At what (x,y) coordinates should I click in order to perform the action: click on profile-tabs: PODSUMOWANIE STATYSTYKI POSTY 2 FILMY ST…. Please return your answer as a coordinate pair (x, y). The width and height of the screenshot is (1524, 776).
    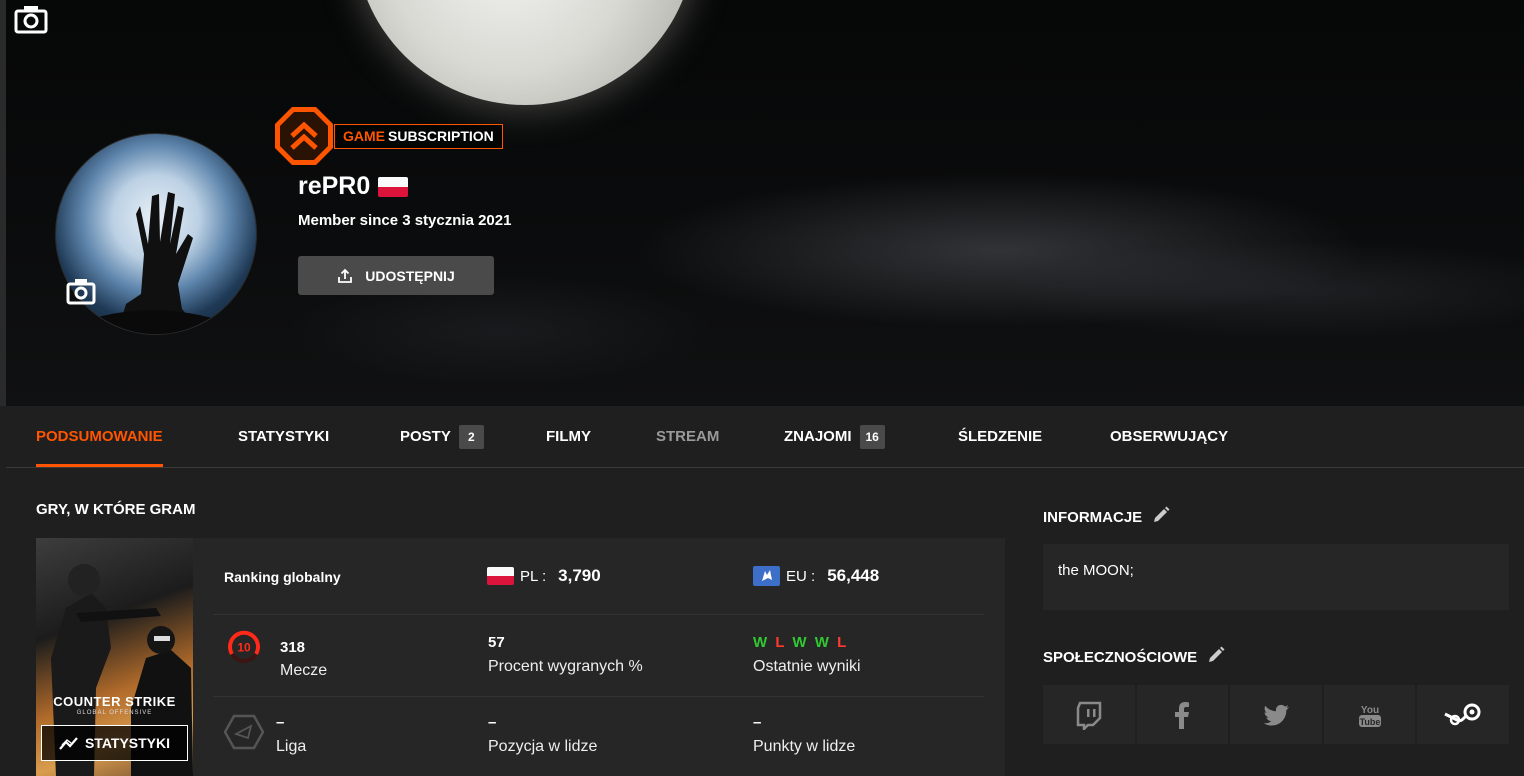
    Looking at the image, I should click on (765, 437).